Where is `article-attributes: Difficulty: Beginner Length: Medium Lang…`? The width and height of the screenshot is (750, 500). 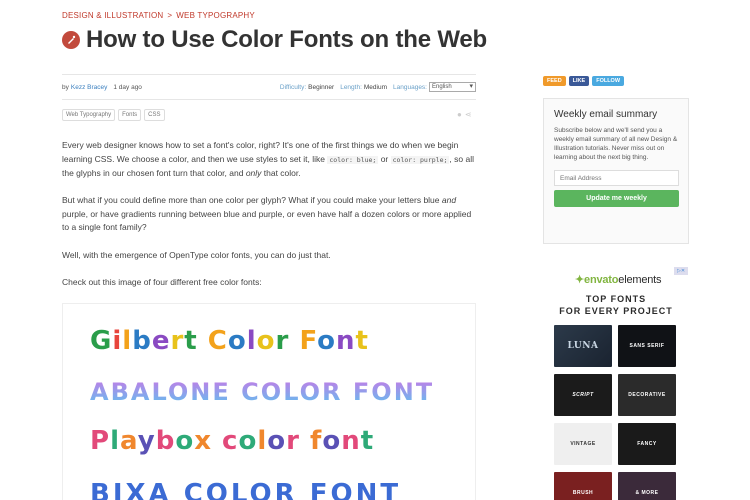 article-attributes: Difficulty: Beginner Length: Medium Lang… is located at coordinates (378, 87).